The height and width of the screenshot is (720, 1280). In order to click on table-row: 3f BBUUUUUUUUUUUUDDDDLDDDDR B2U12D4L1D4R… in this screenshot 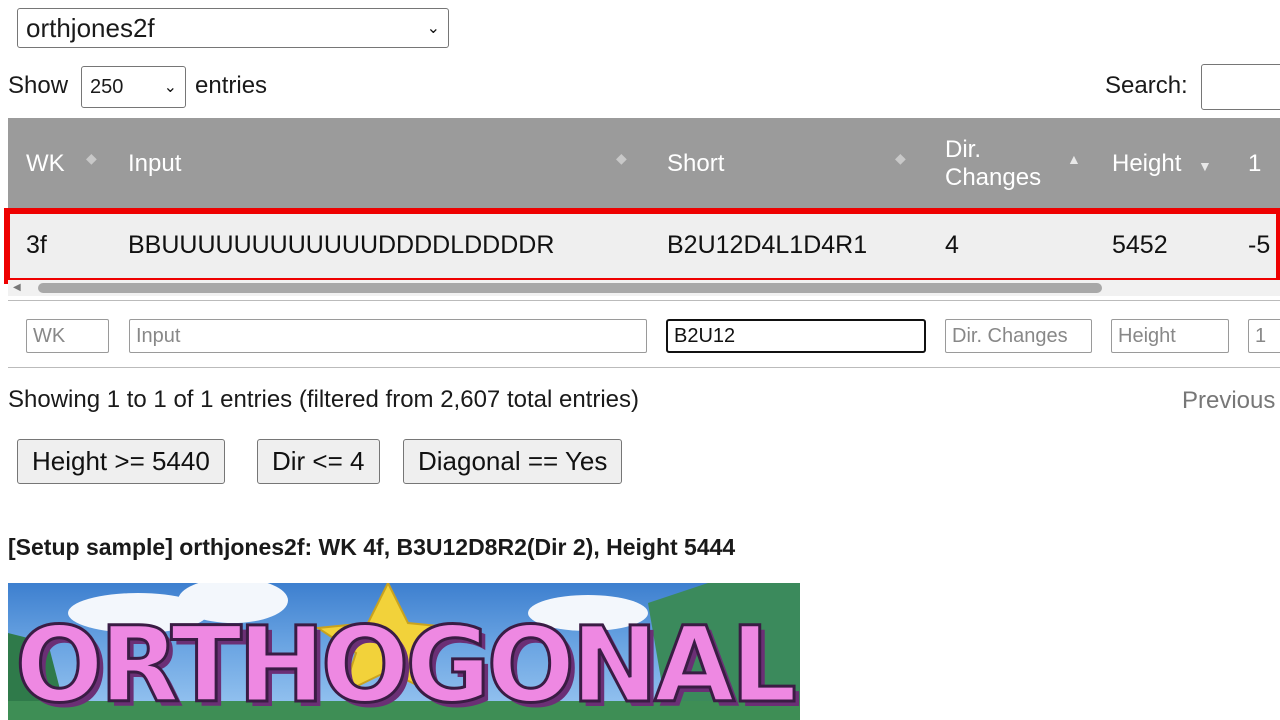, I will do `click(644, 245)`.